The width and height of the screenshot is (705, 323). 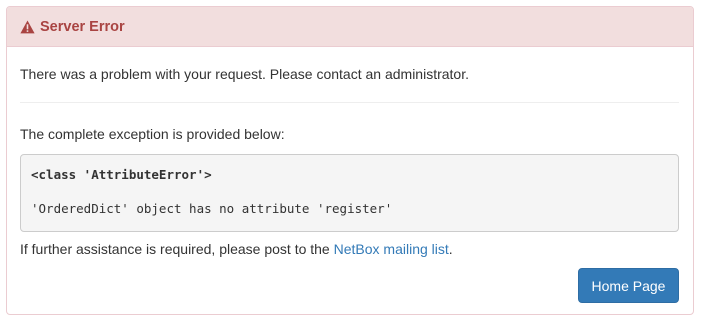 I want to click on panel-title: Server Error, so click(x=82, y=26).